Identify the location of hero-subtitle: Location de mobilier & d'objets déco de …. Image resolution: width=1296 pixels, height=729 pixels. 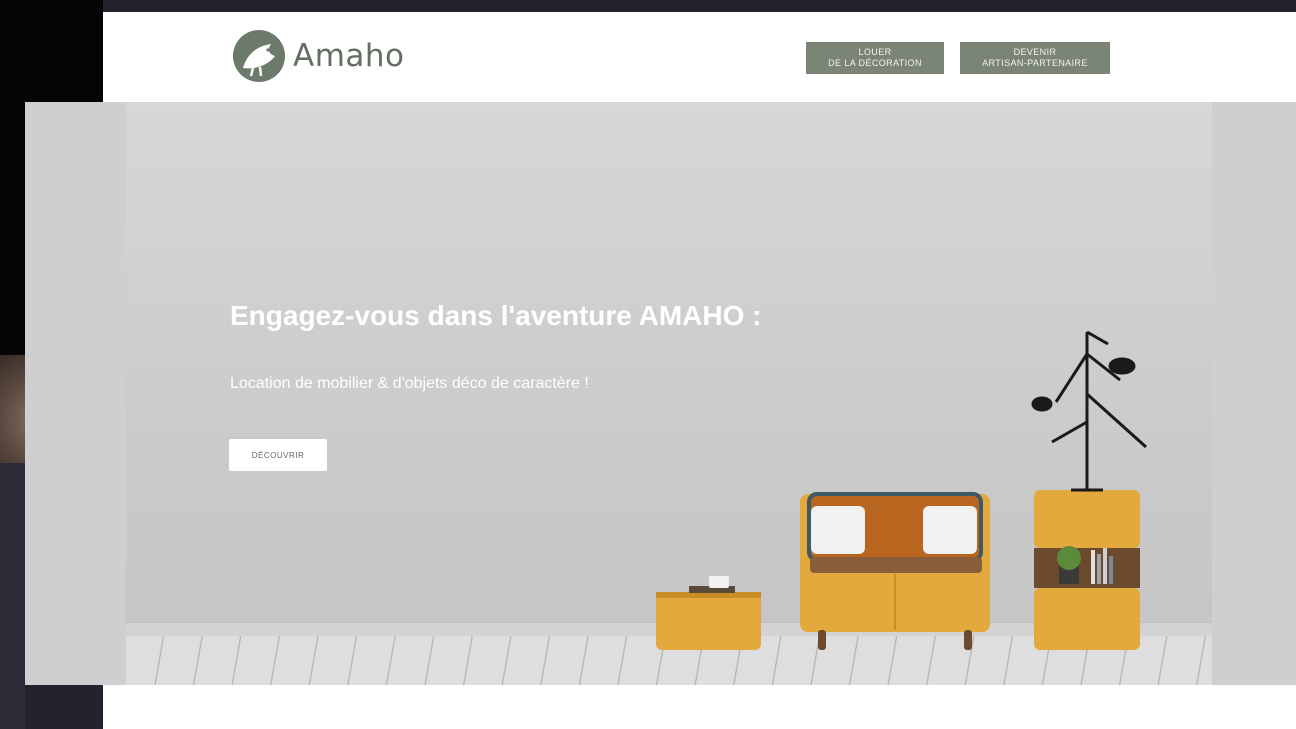
(409, 383).